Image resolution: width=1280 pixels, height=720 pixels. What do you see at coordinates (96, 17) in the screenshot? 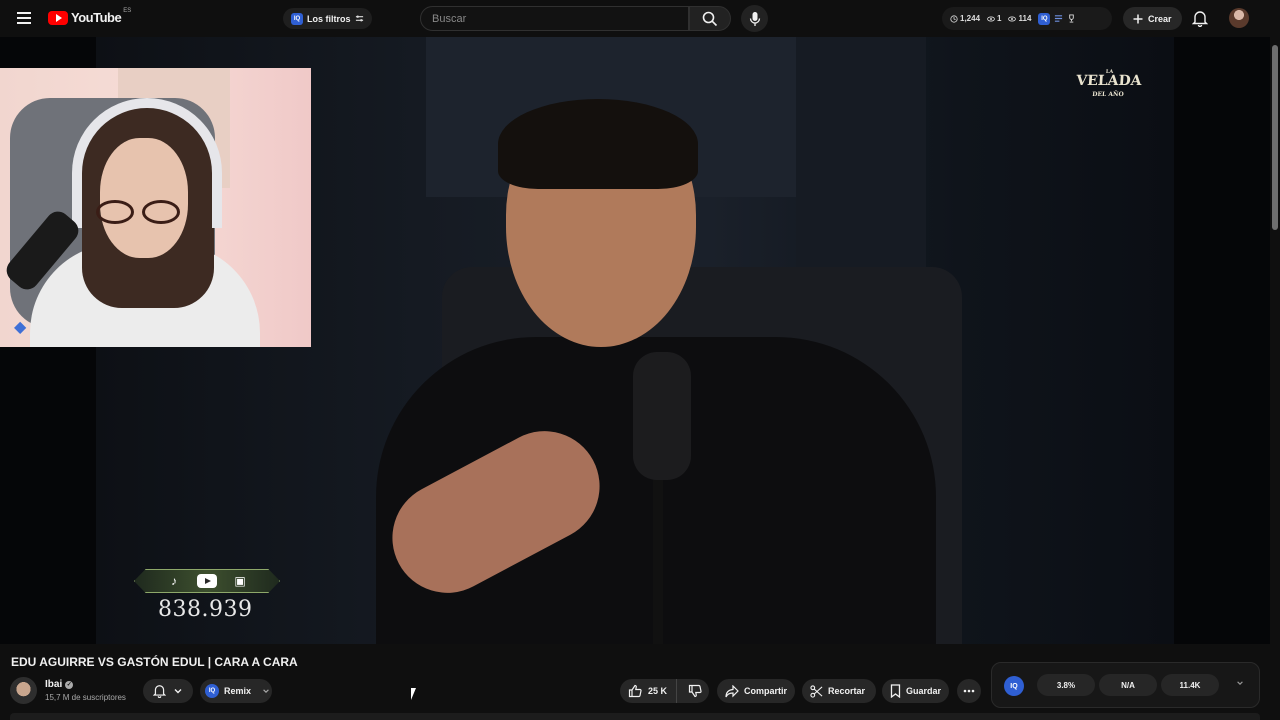
I see `logo-text: YouTube` at bounding box center [96, 17].